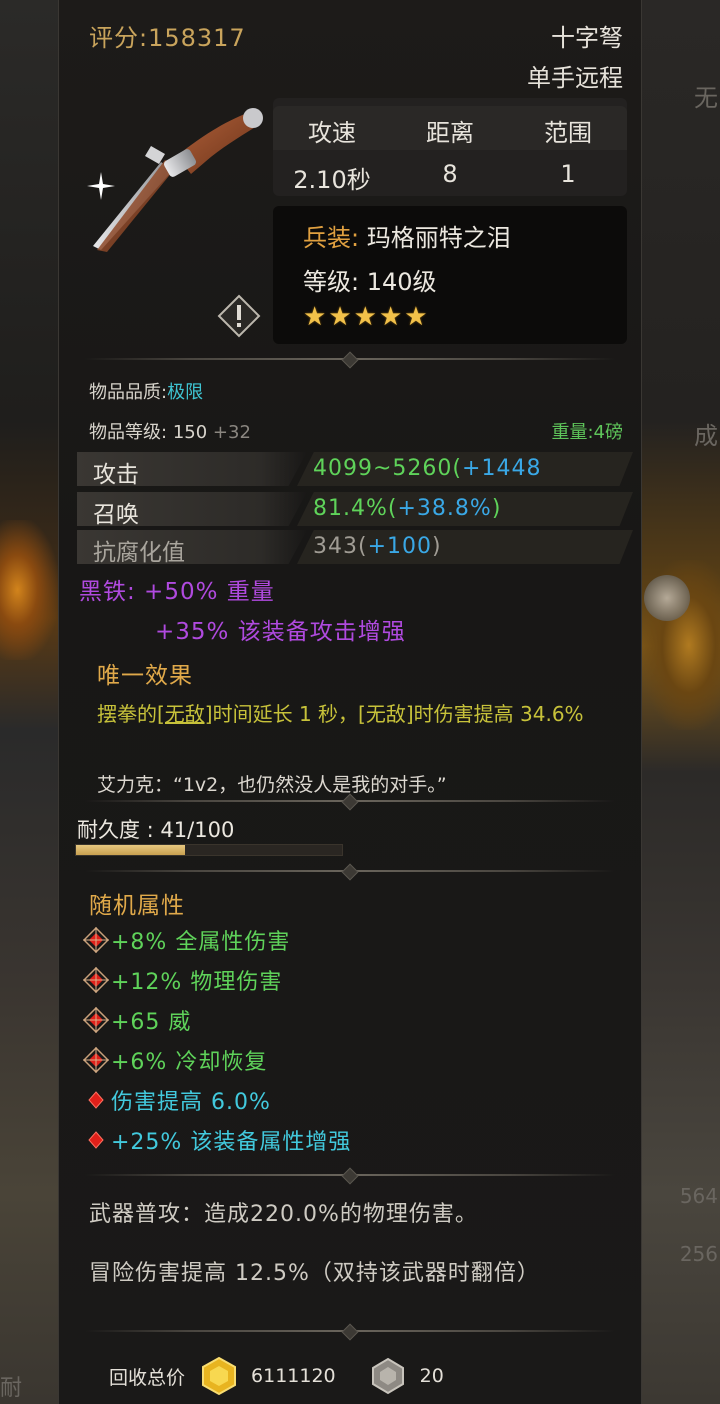 Image resolution: width=720 pixels, height=1404 pixels. What do you see at coordinates (170, 431) in the screenshot?
I see `item-level: 物品等级: 150 +32` at bounding box center [170, 431].